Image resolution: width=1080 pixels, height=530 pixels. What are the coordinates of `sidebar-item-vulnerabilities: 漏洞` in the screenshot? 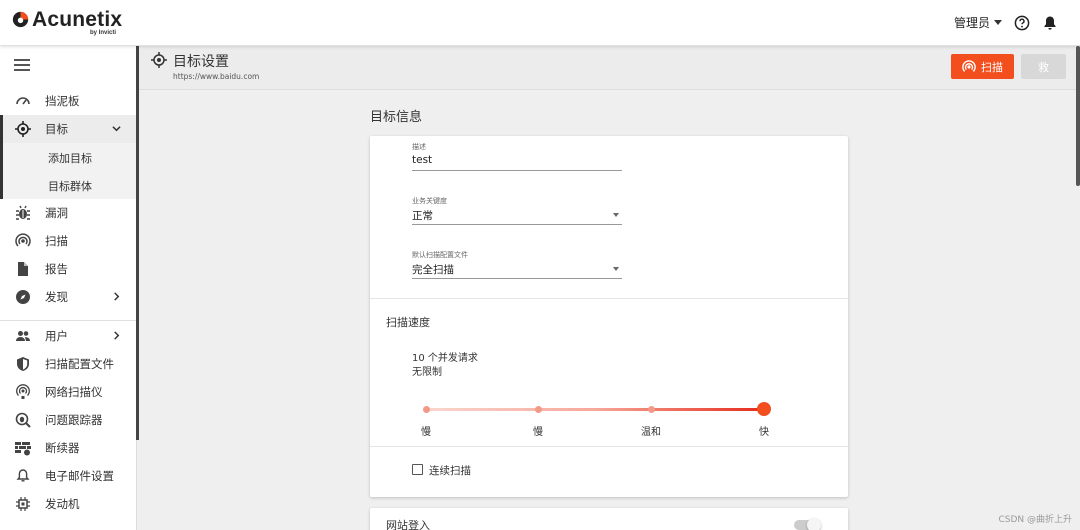 It's located at (68, 213).